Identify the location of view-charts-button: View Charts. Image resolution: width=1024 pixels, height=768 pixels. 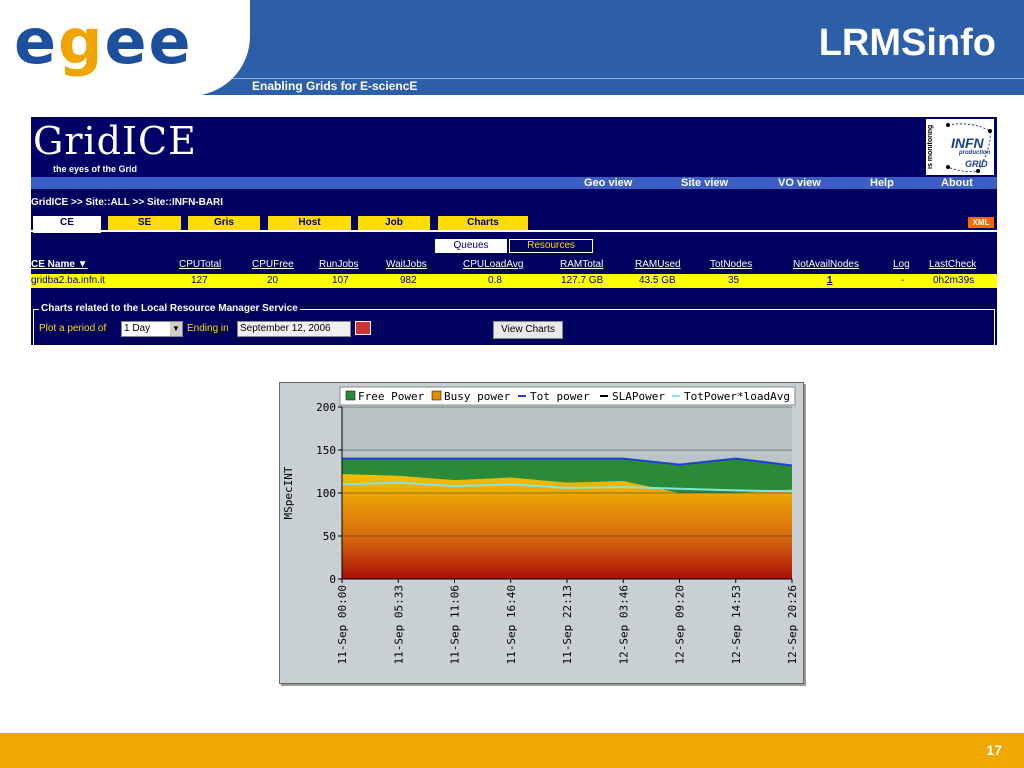
(528, 330).